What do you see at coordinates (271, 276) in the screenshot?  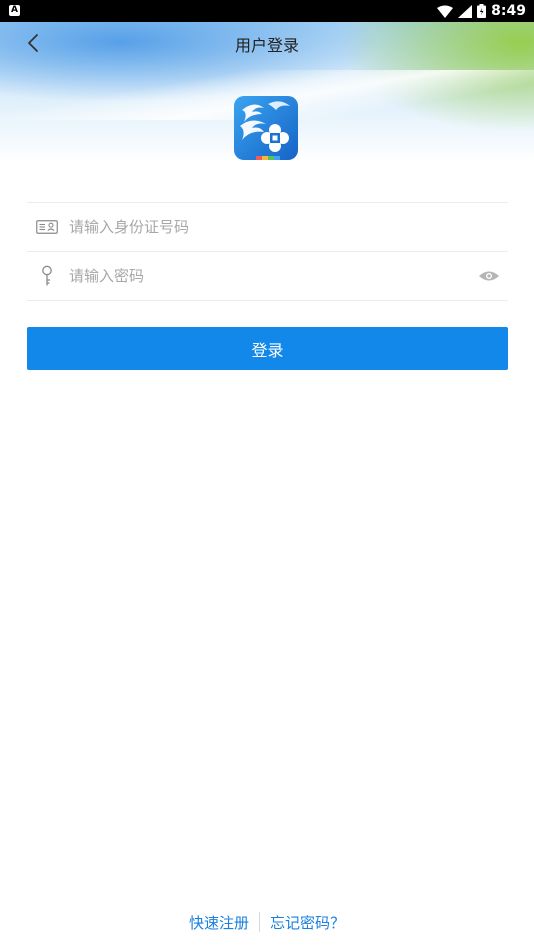 I see `password-input` at bounding box center [271, 276].